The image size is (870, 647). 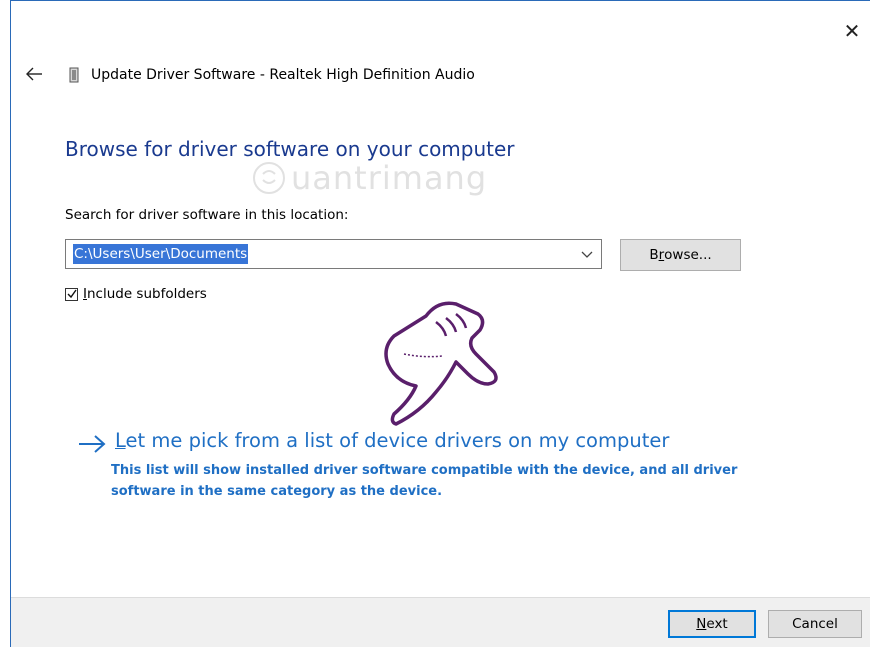 What do you see at coordinates (269, 178) in the screenshot?
I see `watermark-logo-icon` at bounding box center [269, 178].